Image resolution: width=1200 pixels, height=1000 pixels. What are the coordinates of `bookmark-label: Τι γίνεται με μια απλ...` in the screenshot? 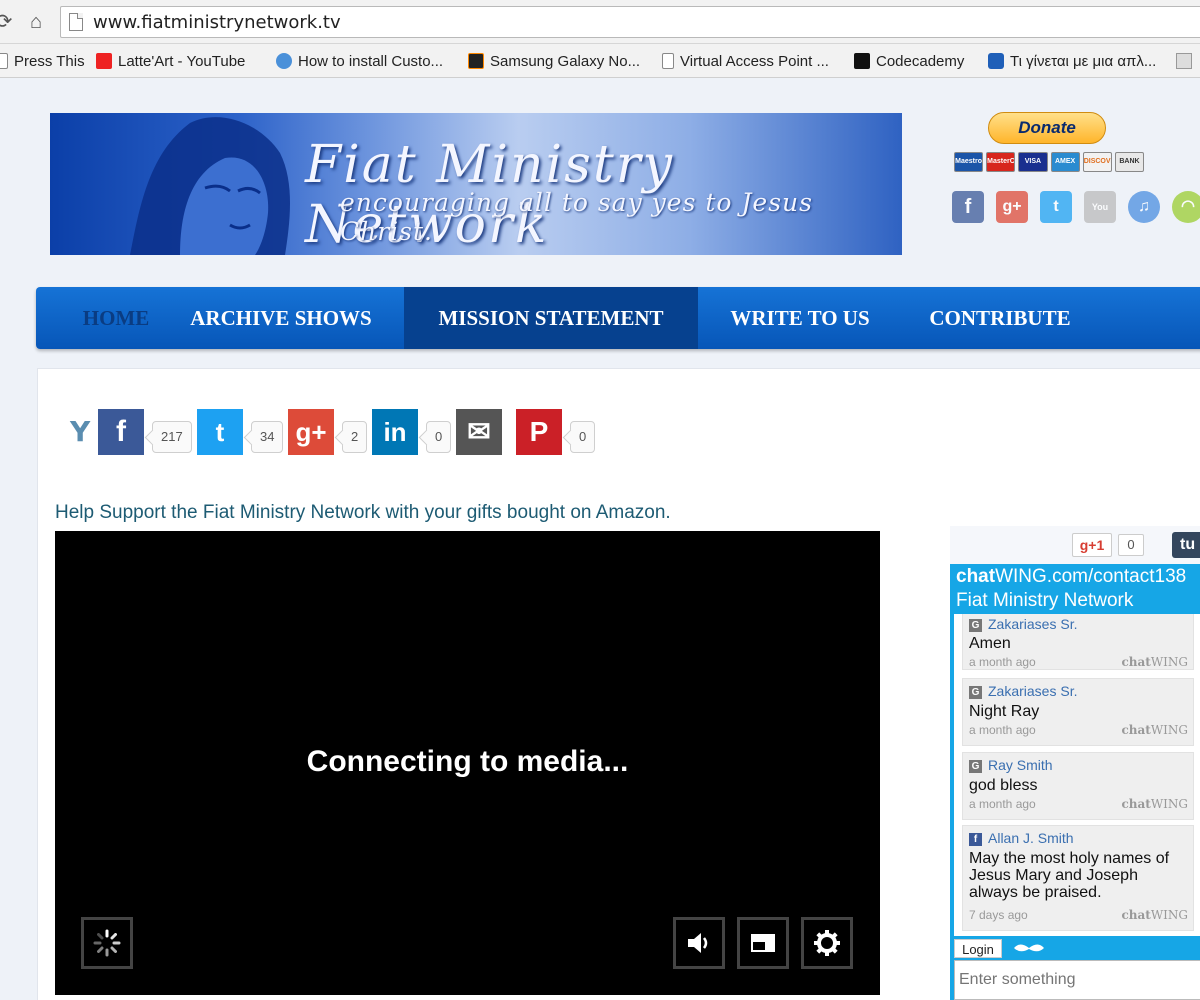 It's located at (1083, 61).